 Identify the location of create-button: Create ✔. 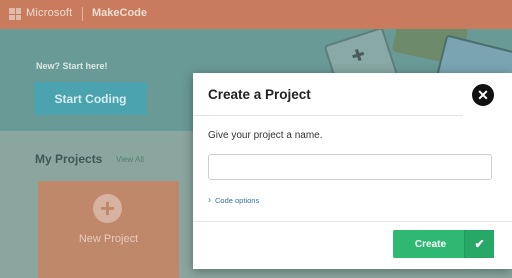
(443, 244).